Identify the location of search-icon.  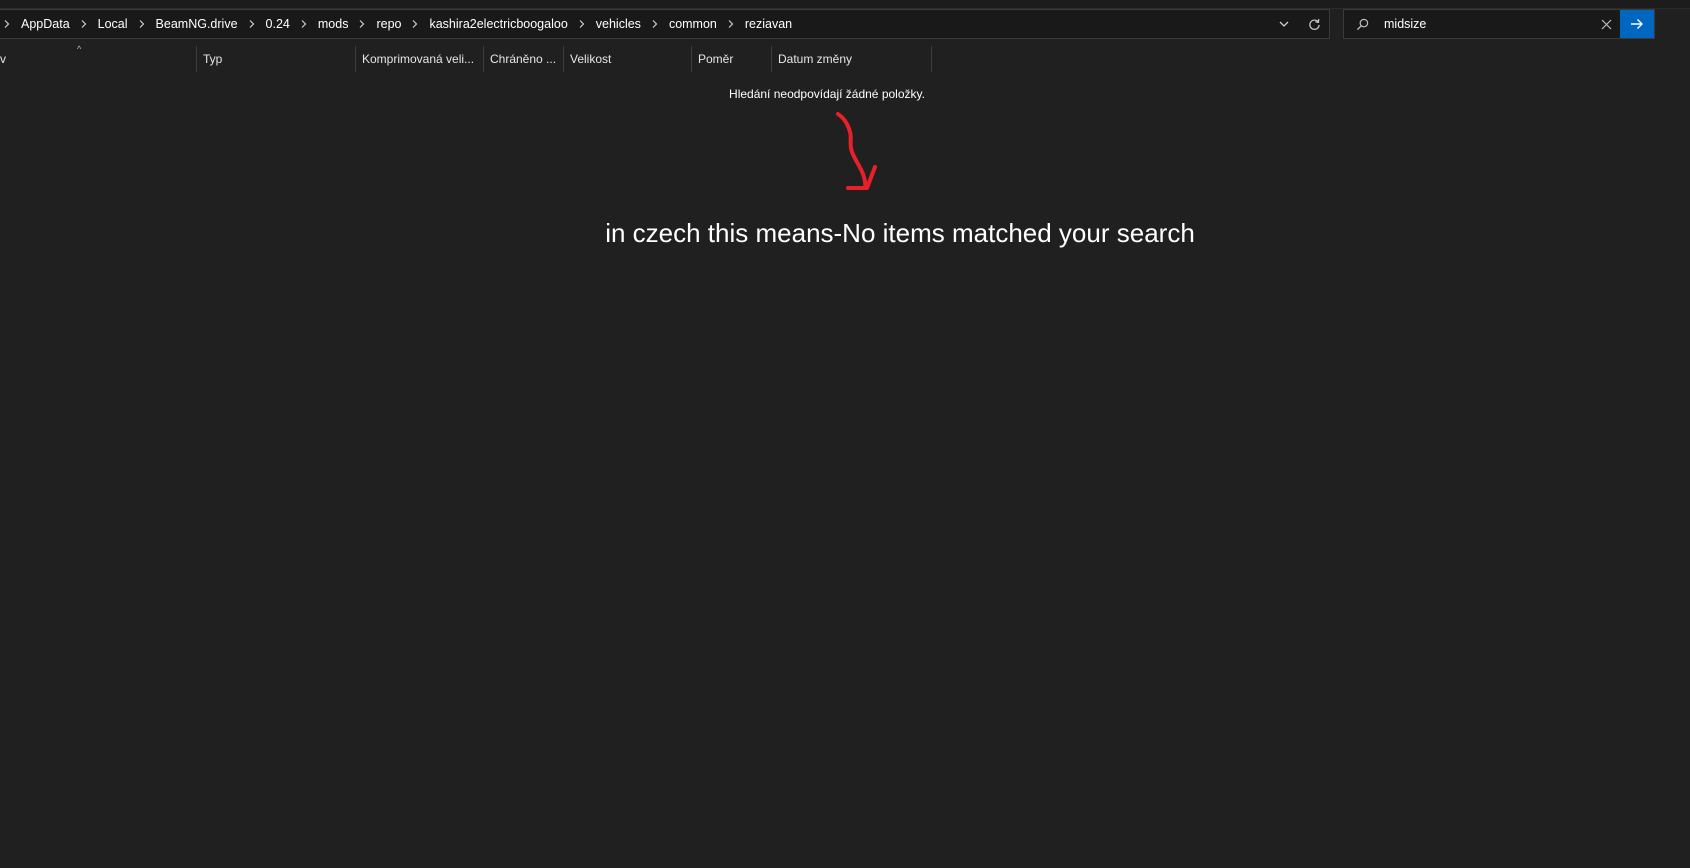
(1362, 24).